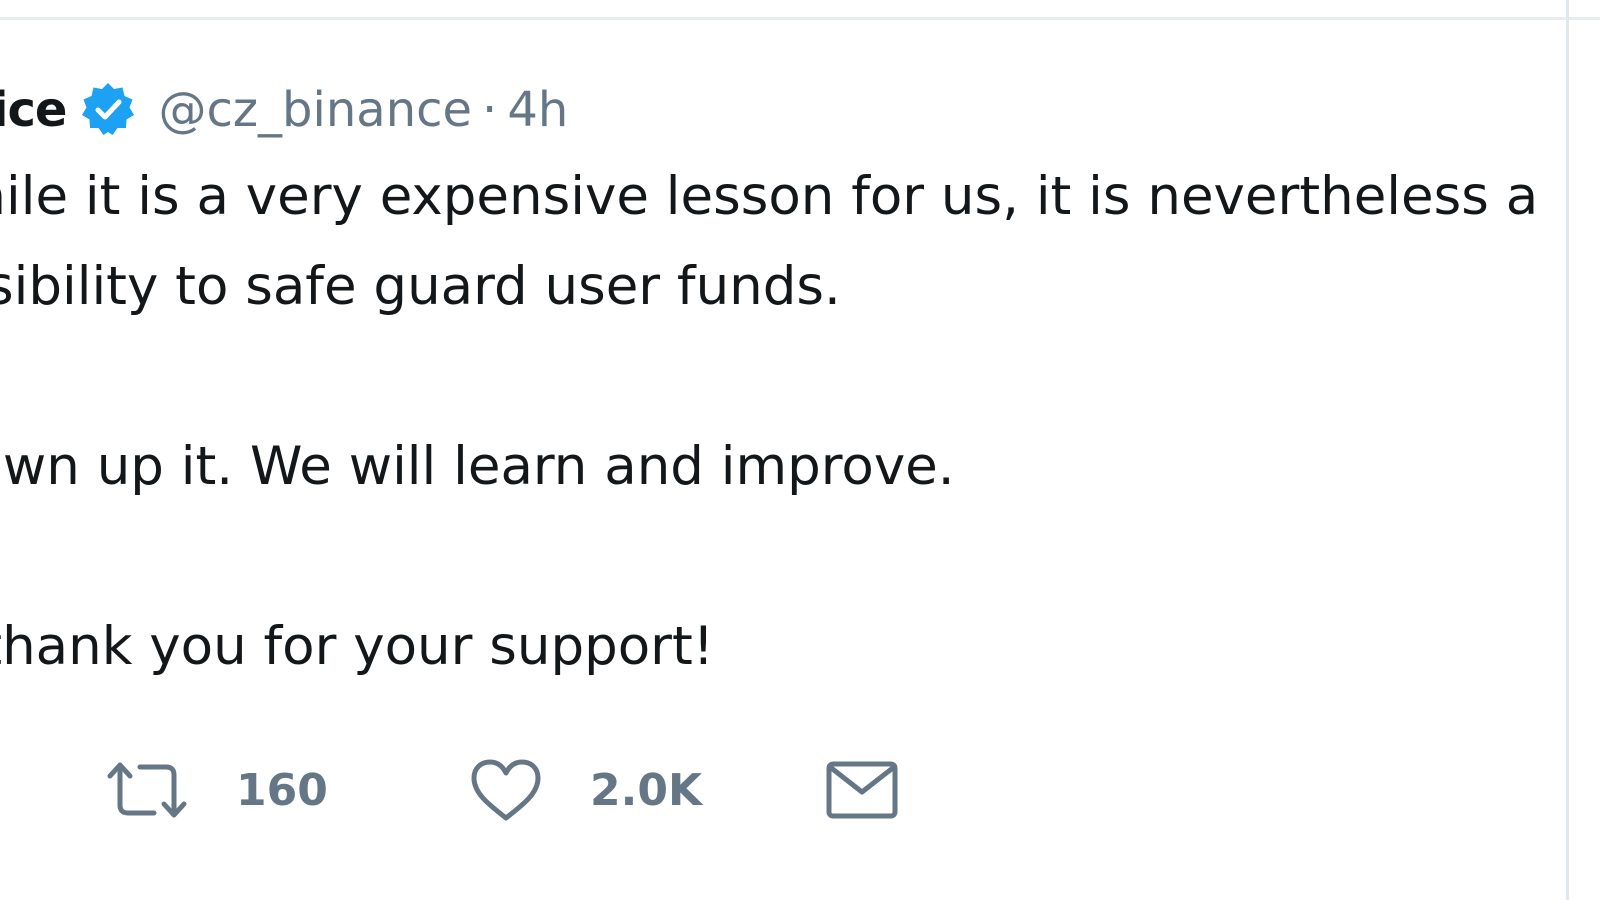 The image size is (1600, 900). Describe the element at coordinates (147, 790) in the screenshot. I see `retweet-icon` at that location.